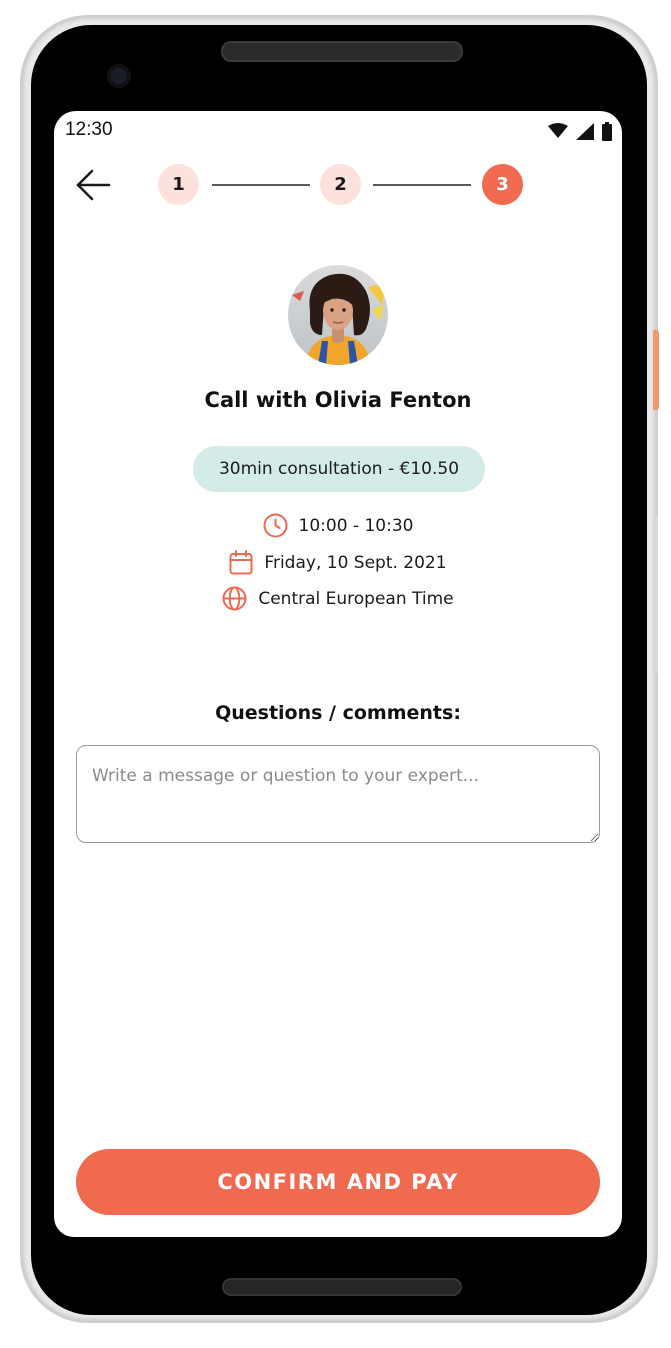 The image size is (671, 1348). I want to click on back-arrow-icon, so click(93, 185).